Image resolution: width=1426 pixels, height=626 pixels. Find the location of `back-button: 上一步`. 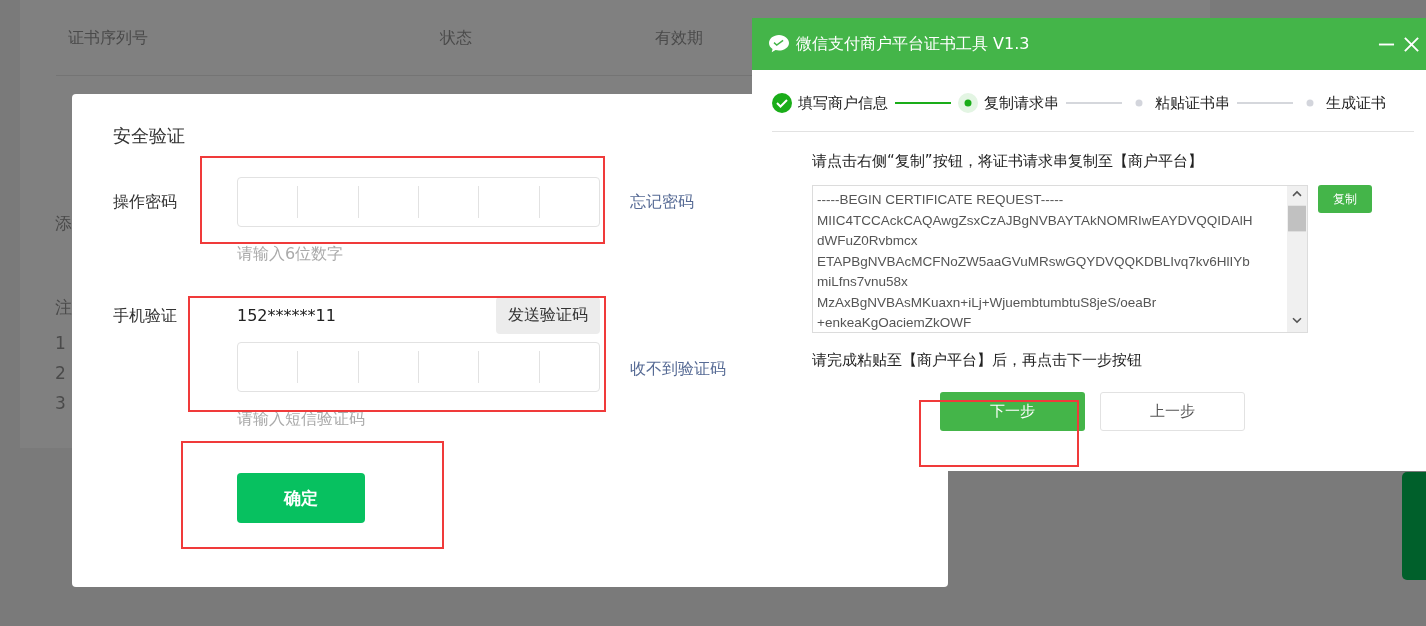

back-button: 上一步 is located at coordinates (1172, 411).